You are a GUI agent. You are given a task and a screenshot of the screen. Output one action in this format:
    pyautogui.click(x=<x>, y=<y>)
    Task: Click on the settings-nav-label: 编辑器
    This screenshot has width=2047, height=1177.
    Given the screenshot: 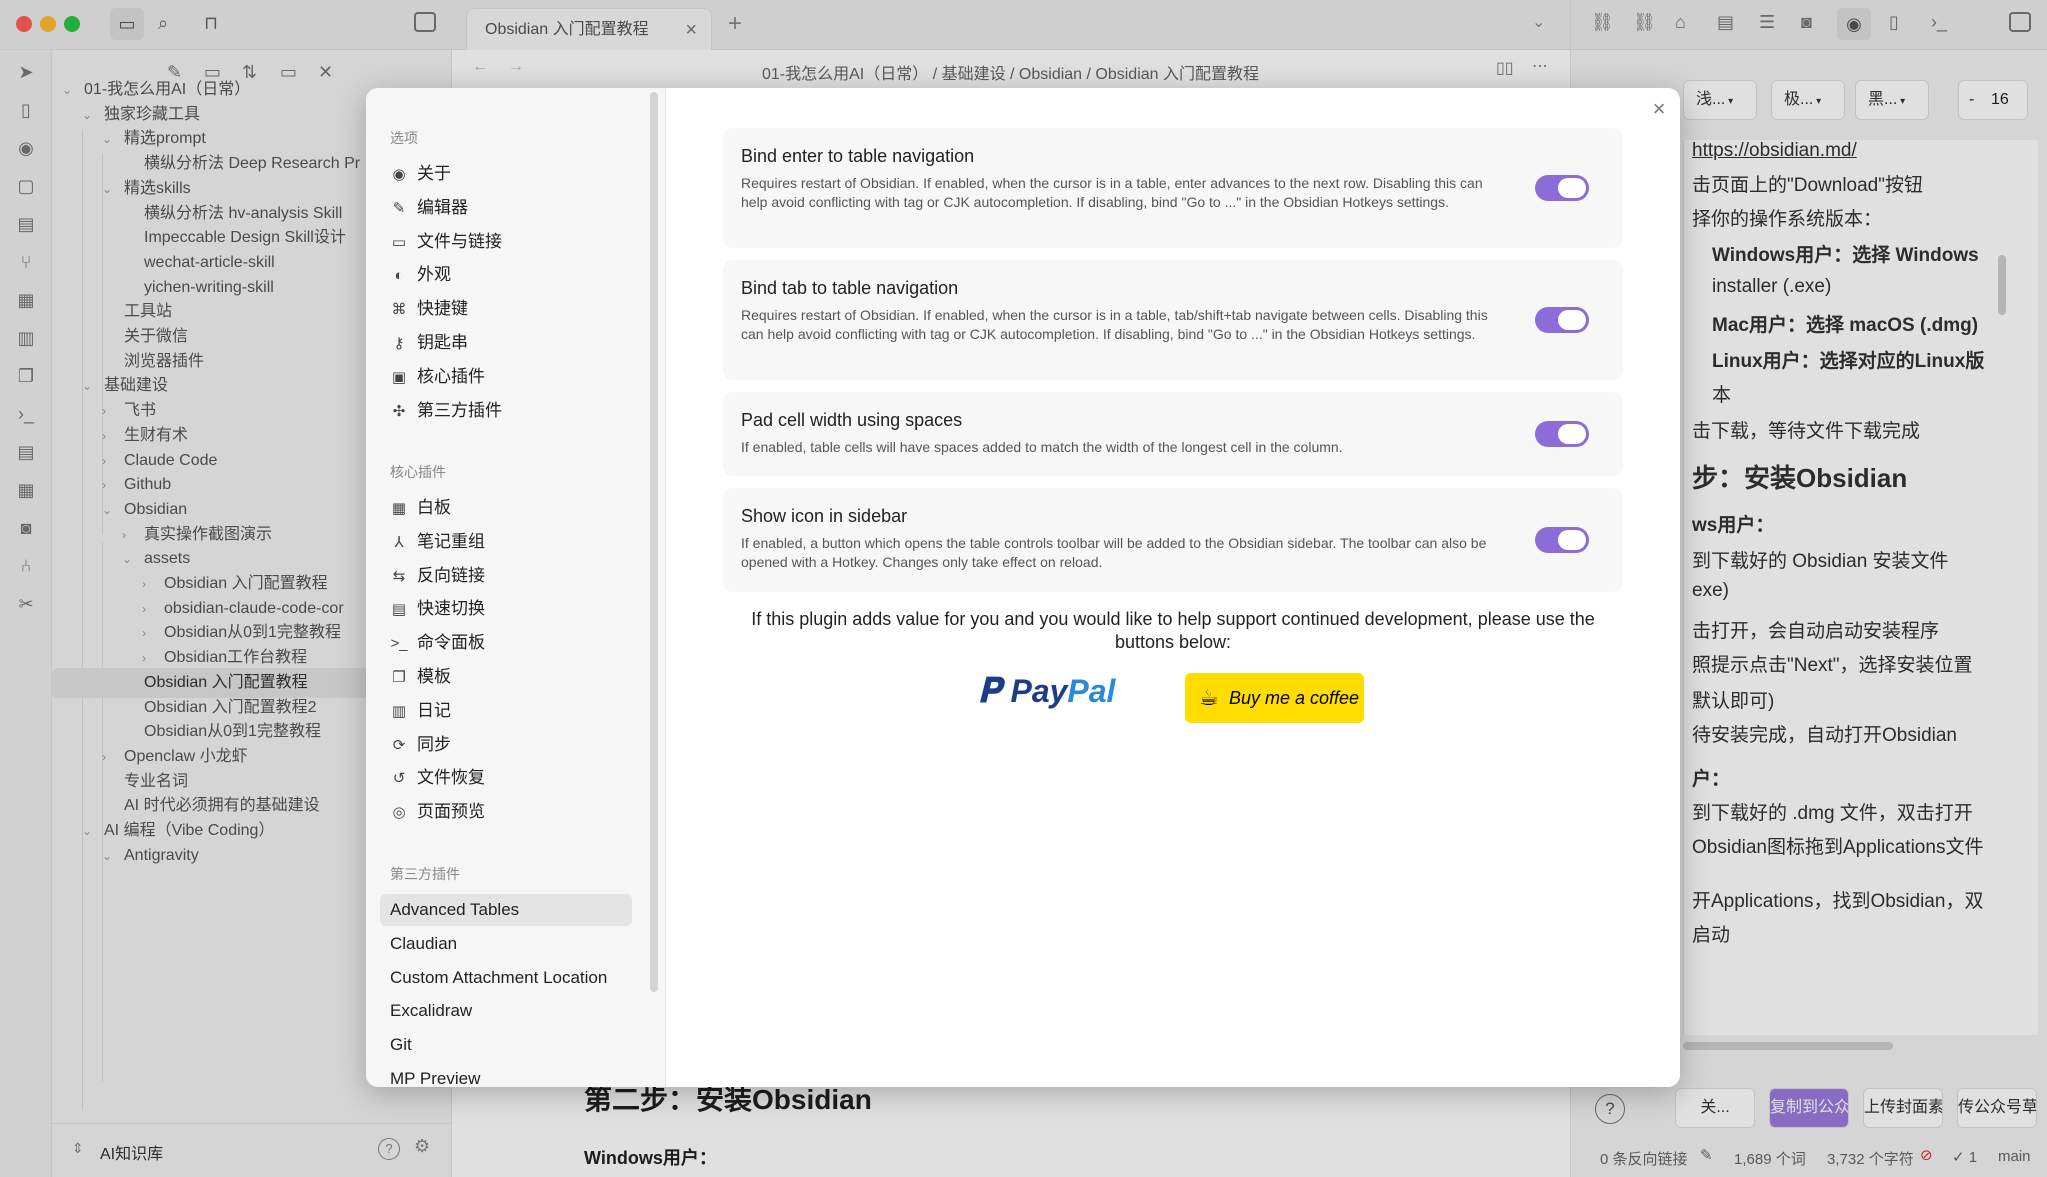 What is the action you would take?
    pyautogui.click(x=442, y=207)
    